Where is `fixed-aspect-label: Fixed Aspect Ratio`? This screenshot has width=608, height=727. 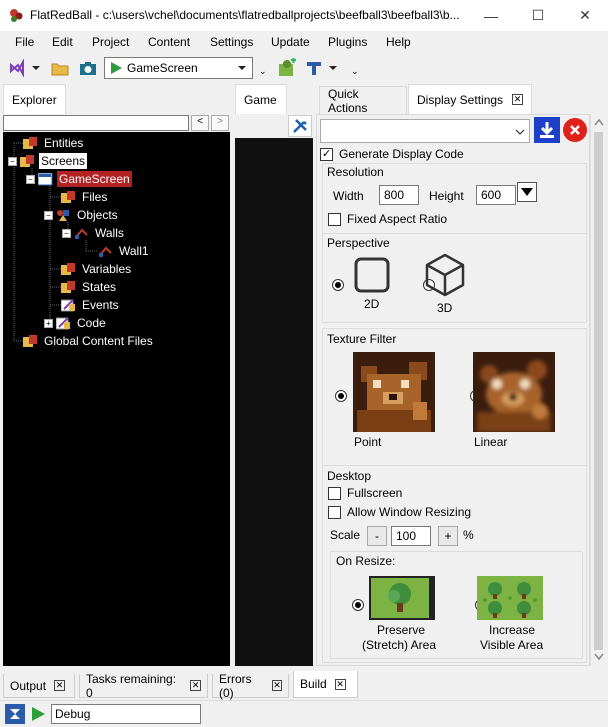
fixed-aspect-label: Fixed Aspect Ratio is located at coordinates (397, 219).